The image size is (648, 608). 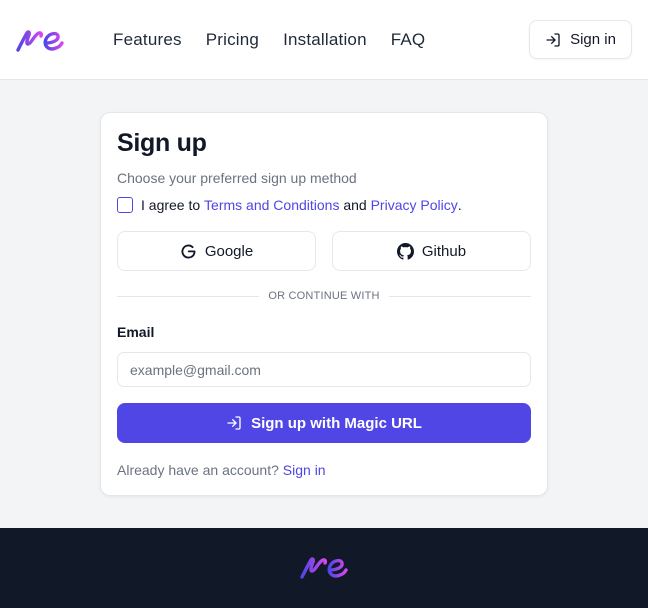 I want to click on nav-features: Features, so click(x=147, y=40).